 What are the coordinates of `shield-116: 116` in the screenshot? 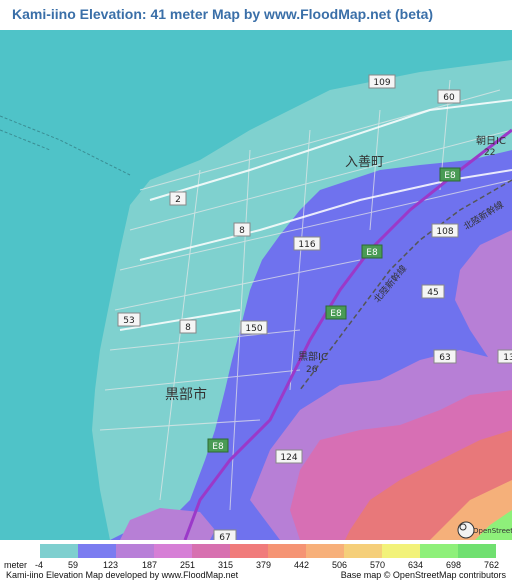 It's located at (307, 243).